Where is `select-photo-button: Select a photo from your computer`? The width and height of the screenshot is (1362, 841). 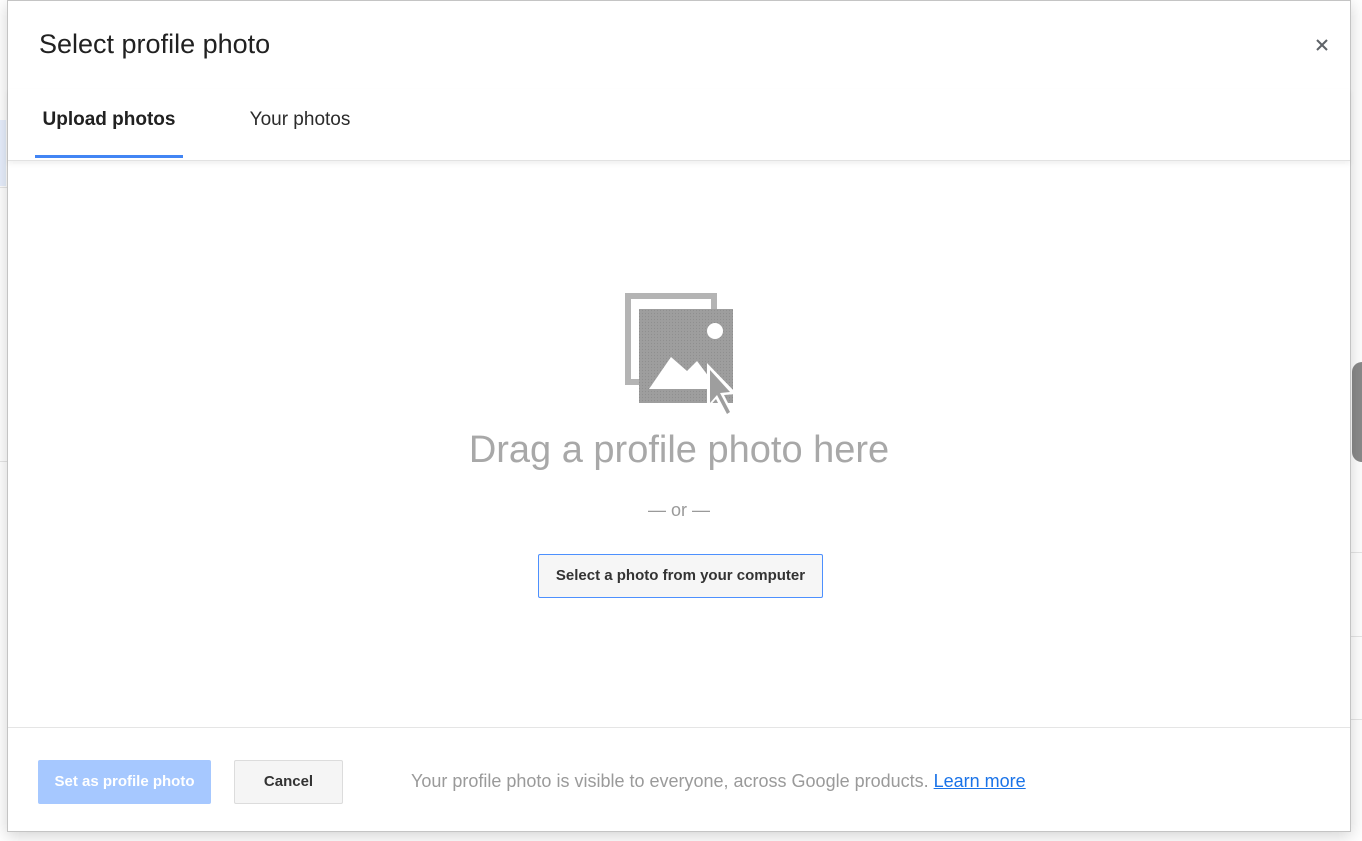 select-photo-button: Select a photo from your computer is located at coordinates (680, 576).